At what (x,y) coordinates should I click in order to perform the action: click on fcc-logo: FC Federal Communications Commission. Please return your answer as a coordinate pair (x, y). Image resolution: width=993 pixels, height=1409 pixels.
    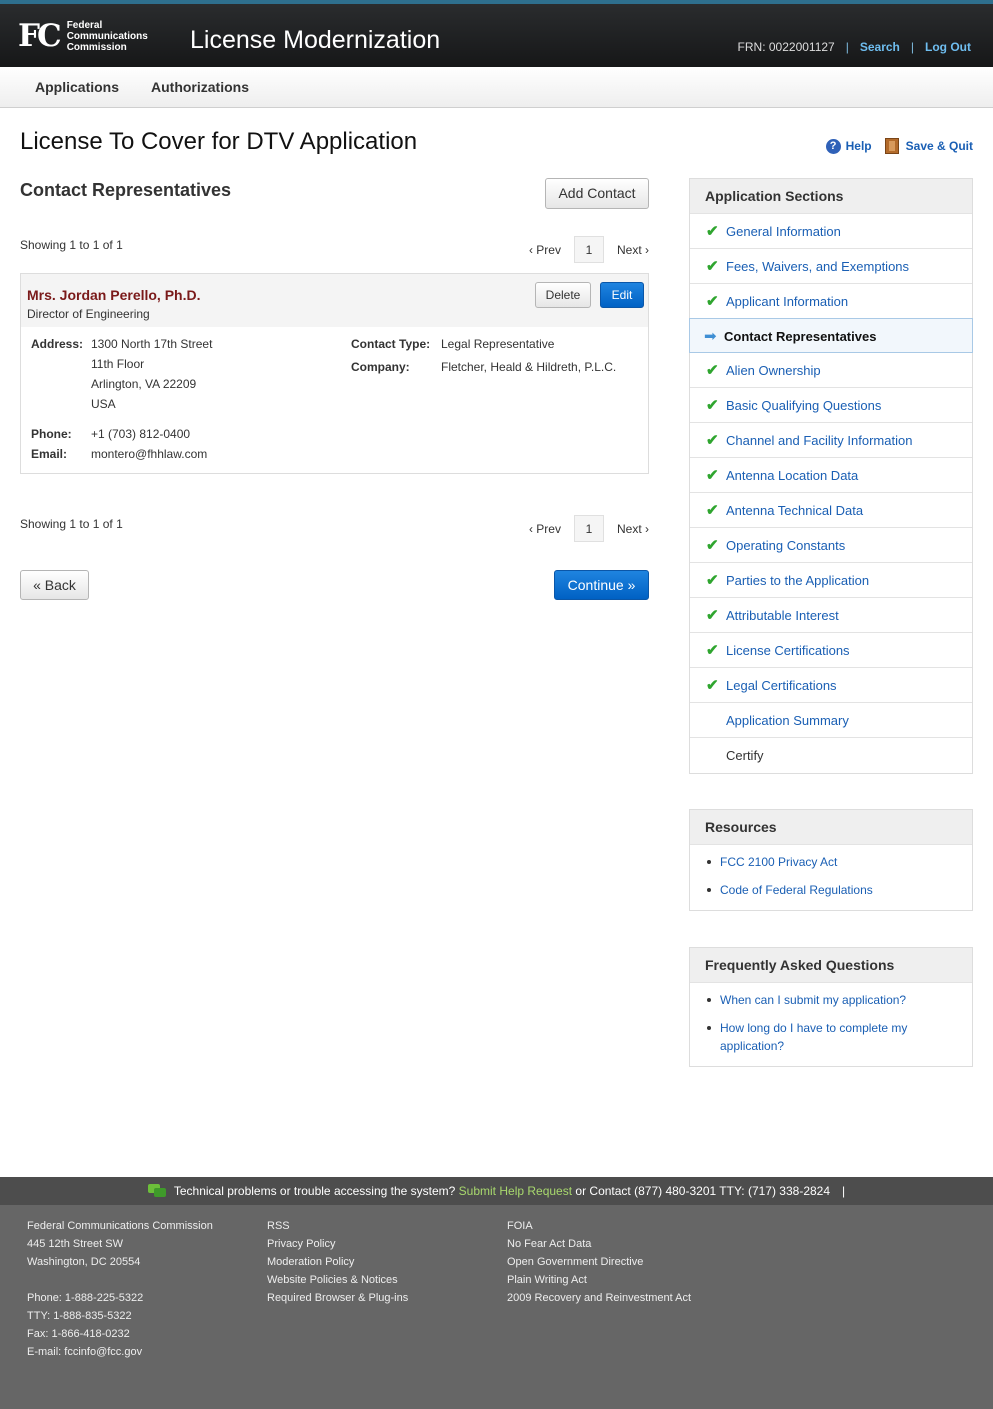
    Looking at the image, I should click on (83, 36).